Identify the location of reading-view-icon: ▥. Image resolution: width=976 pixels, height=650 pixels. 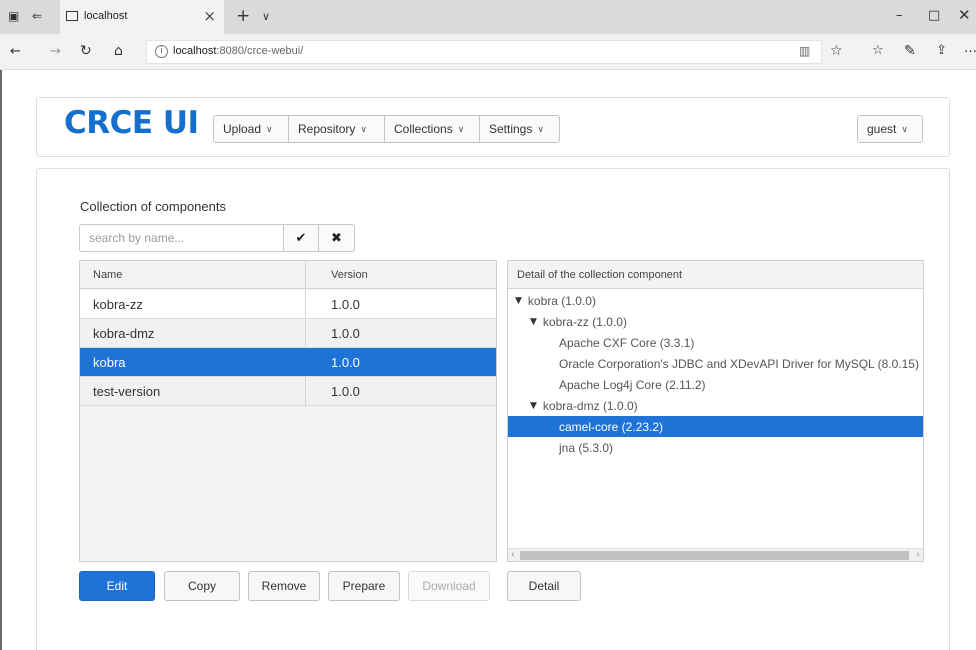
(804, 51).